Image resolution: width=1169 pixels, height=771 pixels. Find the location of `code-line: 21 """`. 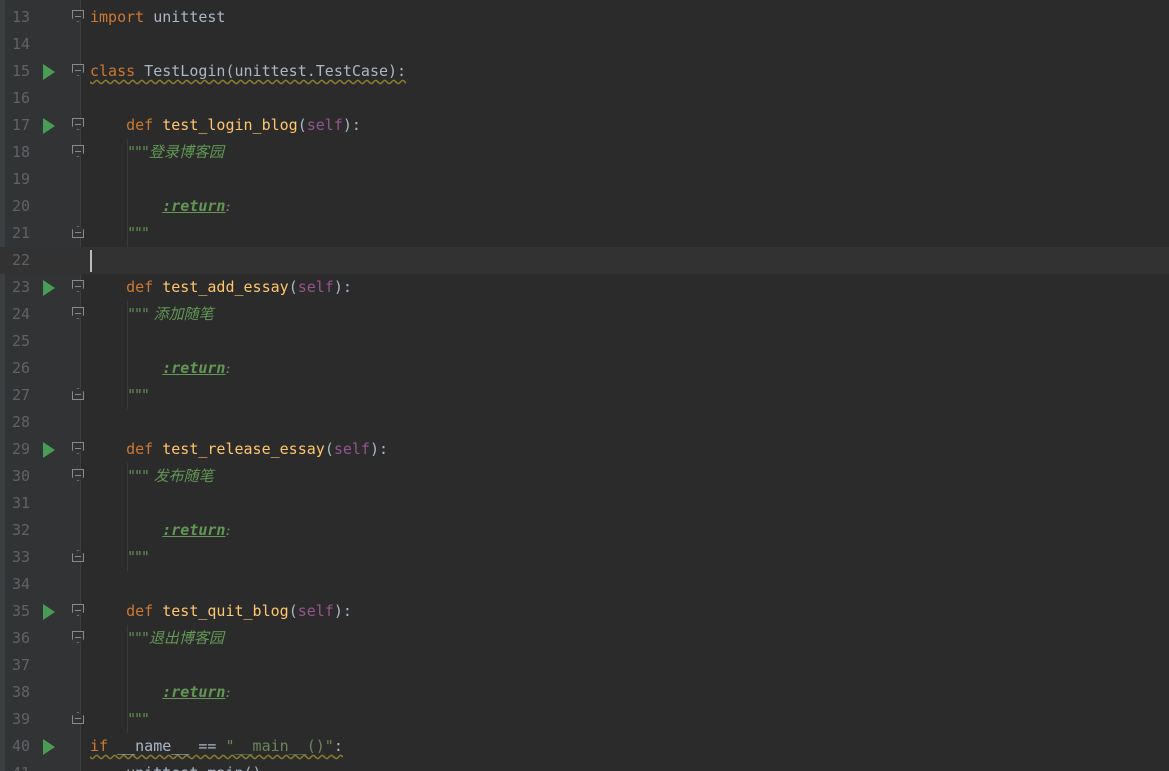

code-line: 21 """ is located at coordinates (584, 233).